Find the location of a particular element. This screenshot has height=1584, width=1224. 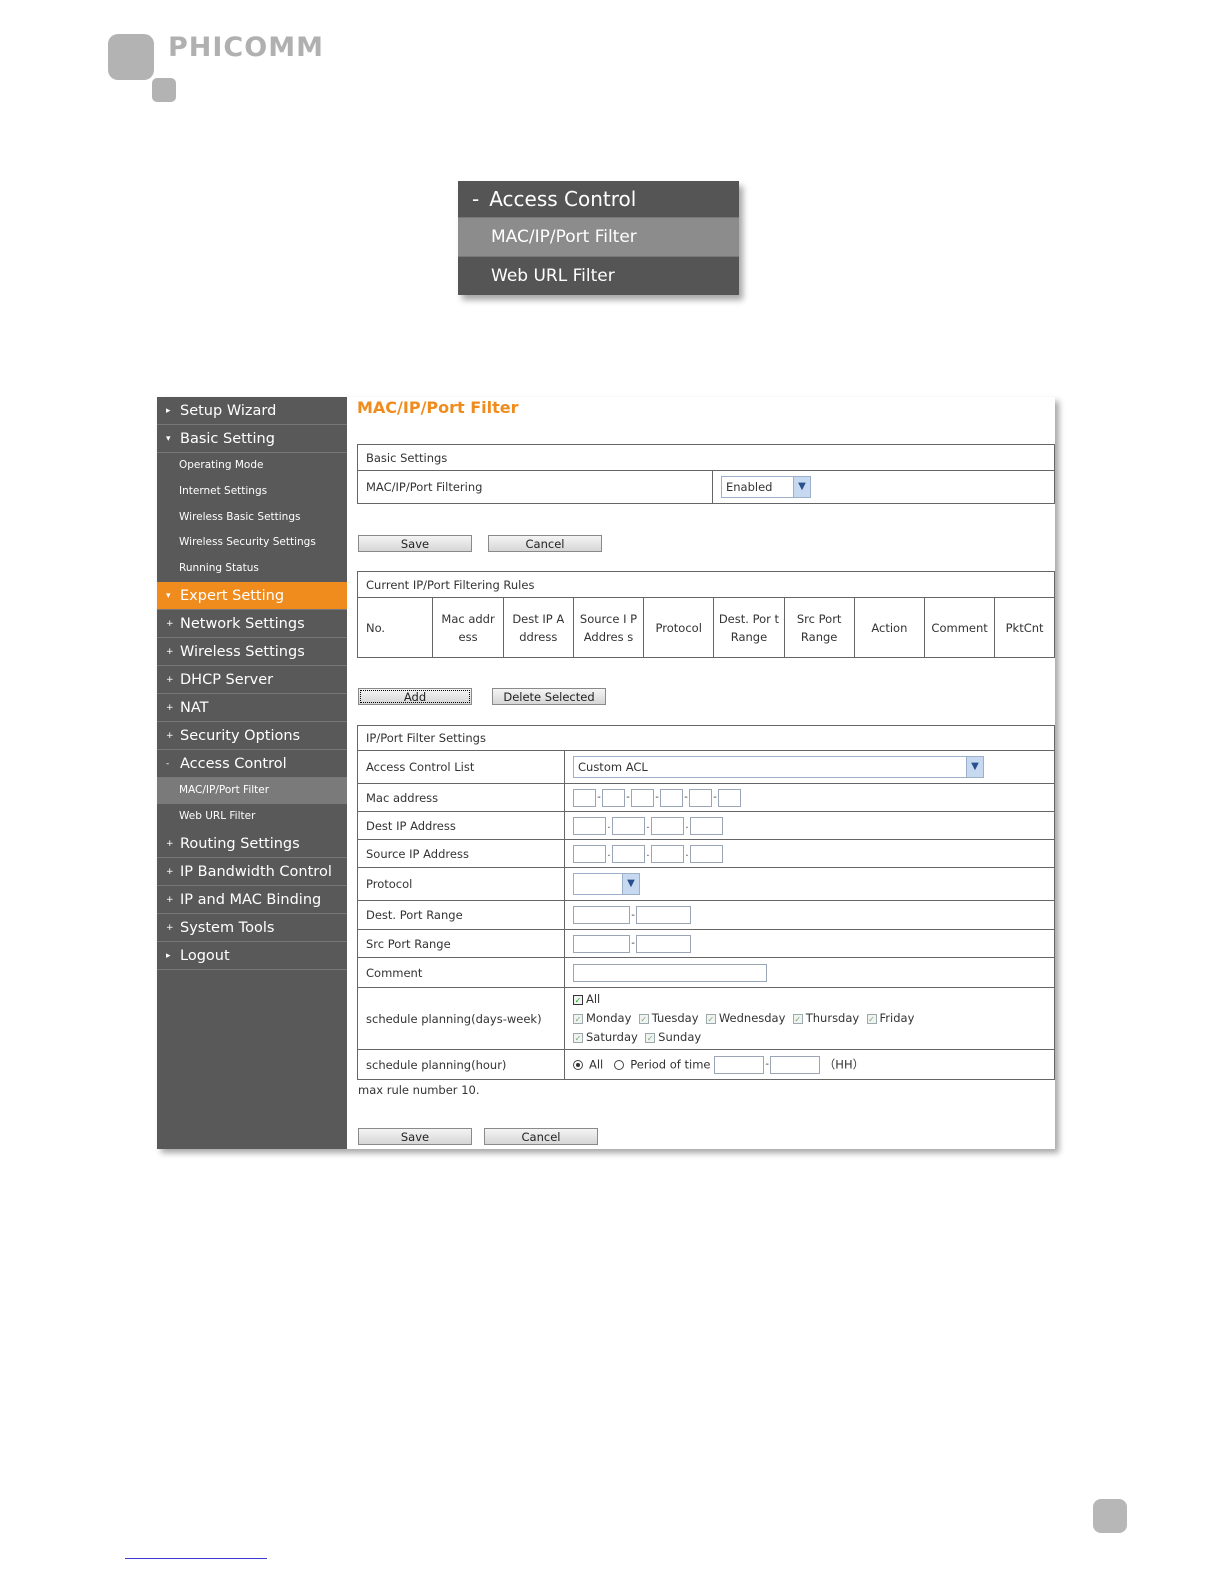

sidebar-item-dhcp-server: + DHCP Server is located at coordinates (252, 680).